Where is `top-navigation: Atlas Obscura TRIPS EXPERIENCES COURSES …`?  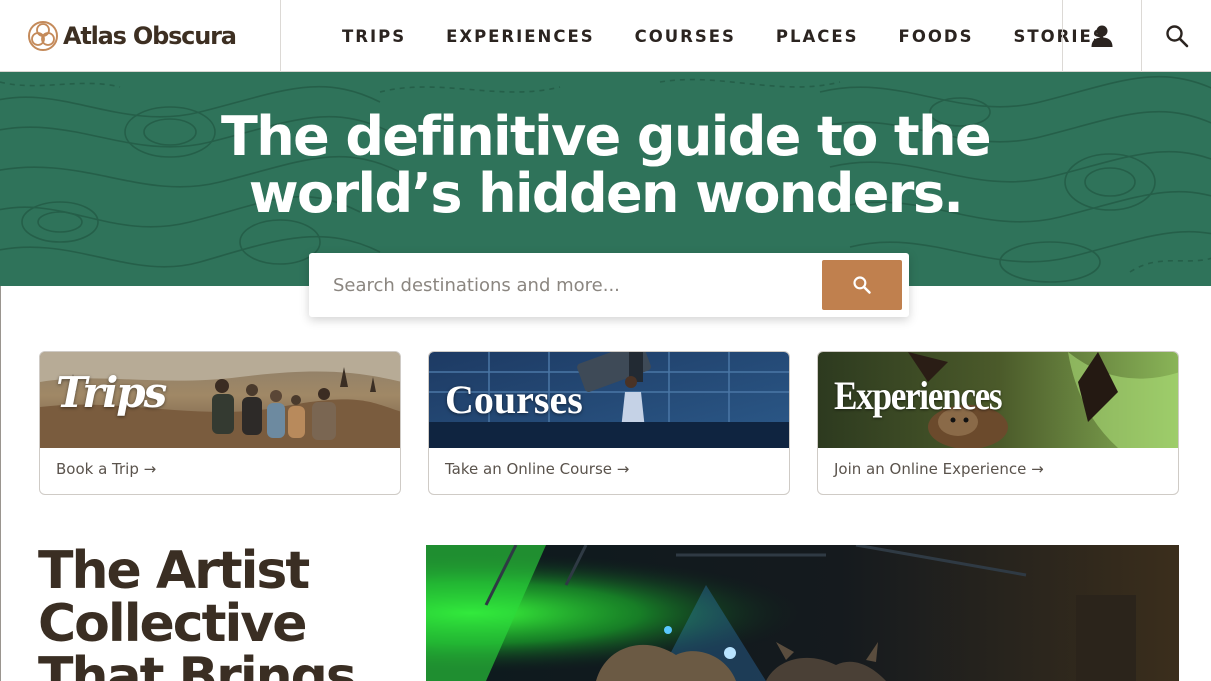
top-navigation: Atlas Obscura TRIPS EXPERIENCES COURSES … is located at coordinates (605, 36).